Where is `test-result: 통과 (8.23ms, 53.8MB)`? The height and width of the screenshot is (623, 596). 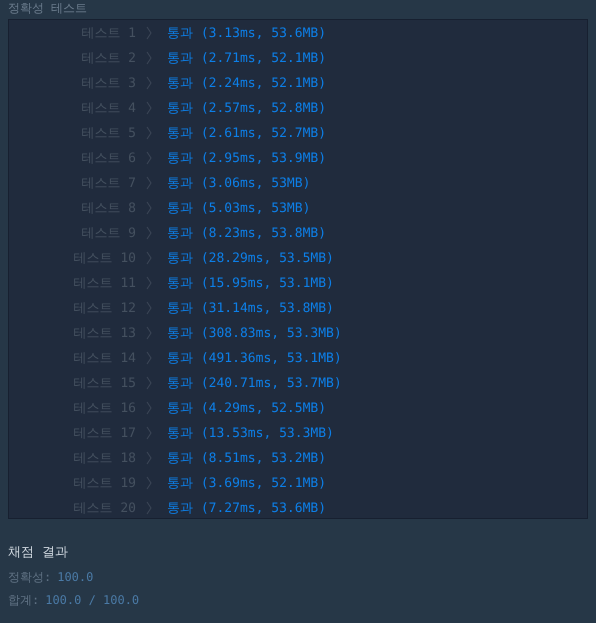 test-result: 통과 (8.23ms, 53.8MB) is located at coordinates (246, 233).